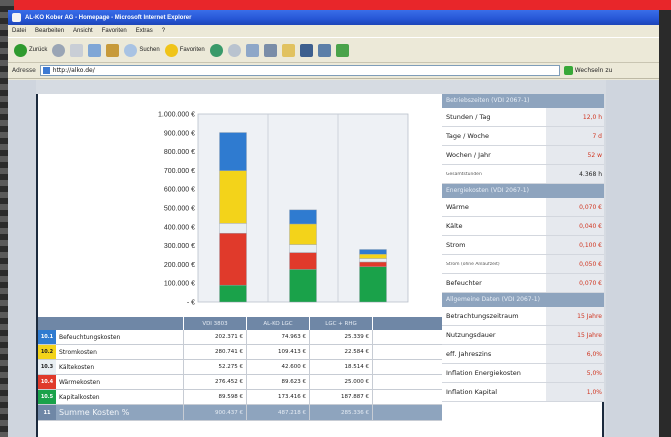  Describe the element at coordinates (184, 50) in the screenshot. I see `favorites-button: Favoriten` at that location.